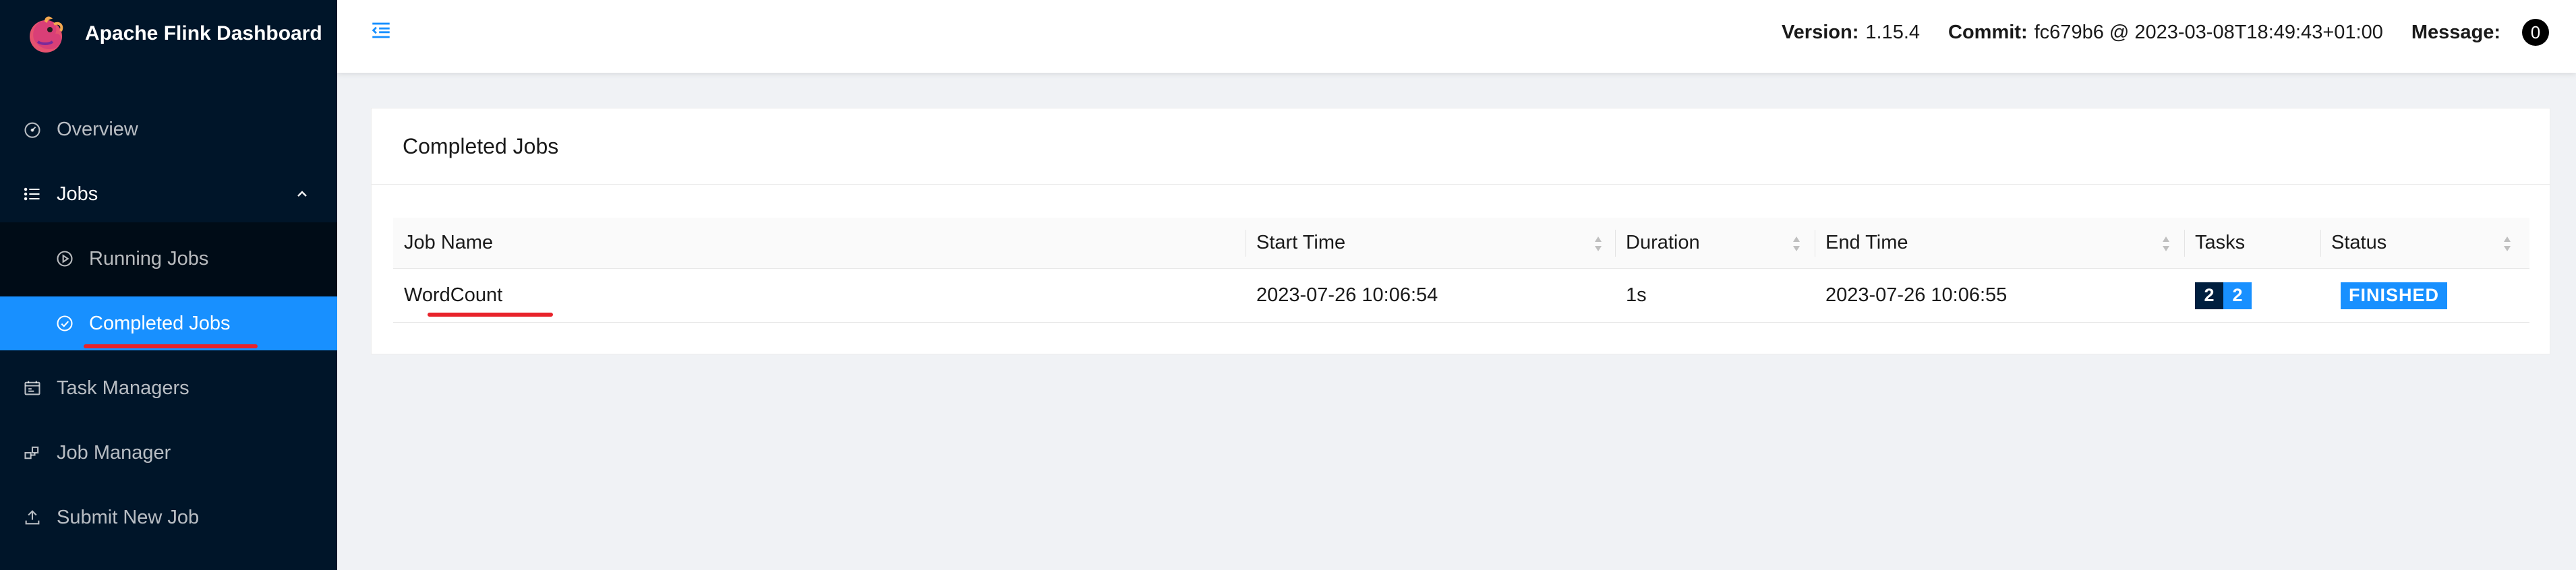  What do you see at coordinates (1917, 295) in the screenshot?
I see `end-time-cell: 2023-07-26 10:06:55` at bounding box center [1917, 295].